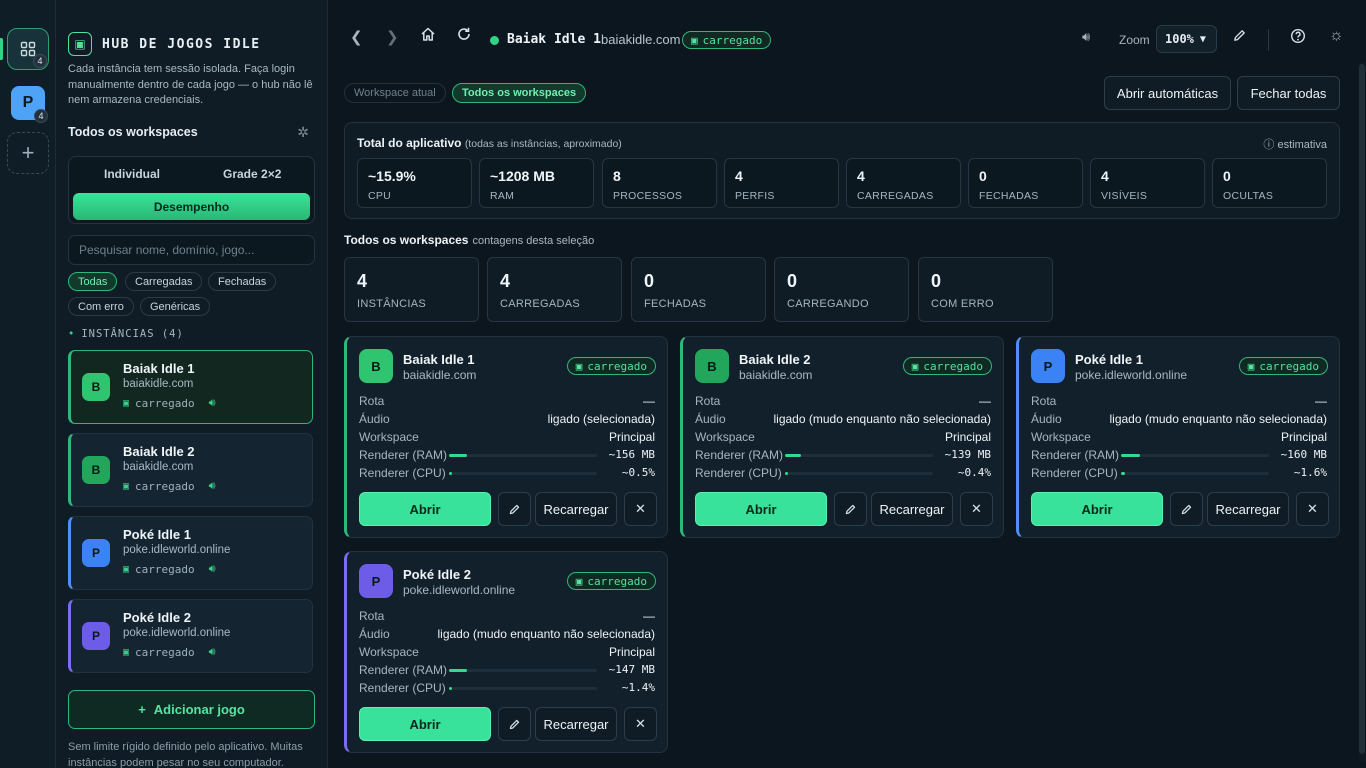 Image resolution: width=1366 pixels, height=768 pixels. Describe the element at coordinates (554, 289) in the screenshot. I see `count-loaded: 4 CARREGADAS` at that location.